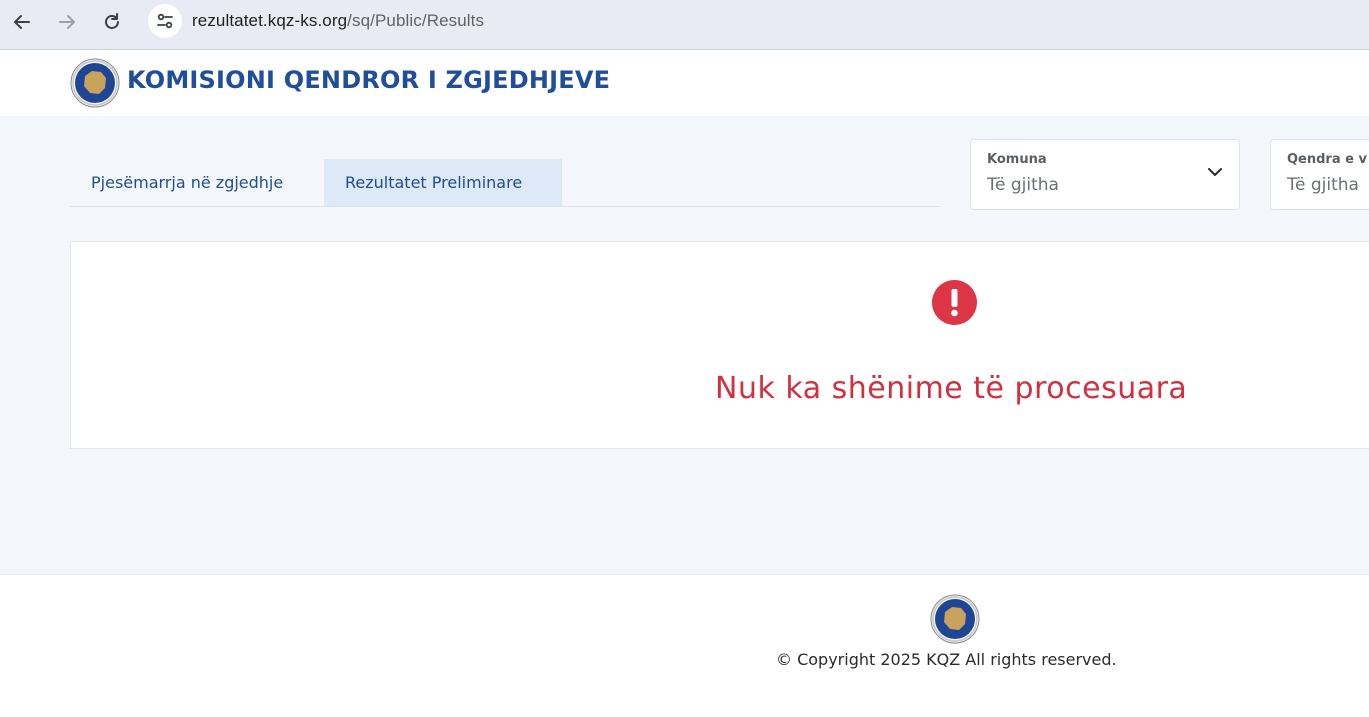  I want to click on url-host: rezultatet.kqz-ks.org, so click(270, 20).